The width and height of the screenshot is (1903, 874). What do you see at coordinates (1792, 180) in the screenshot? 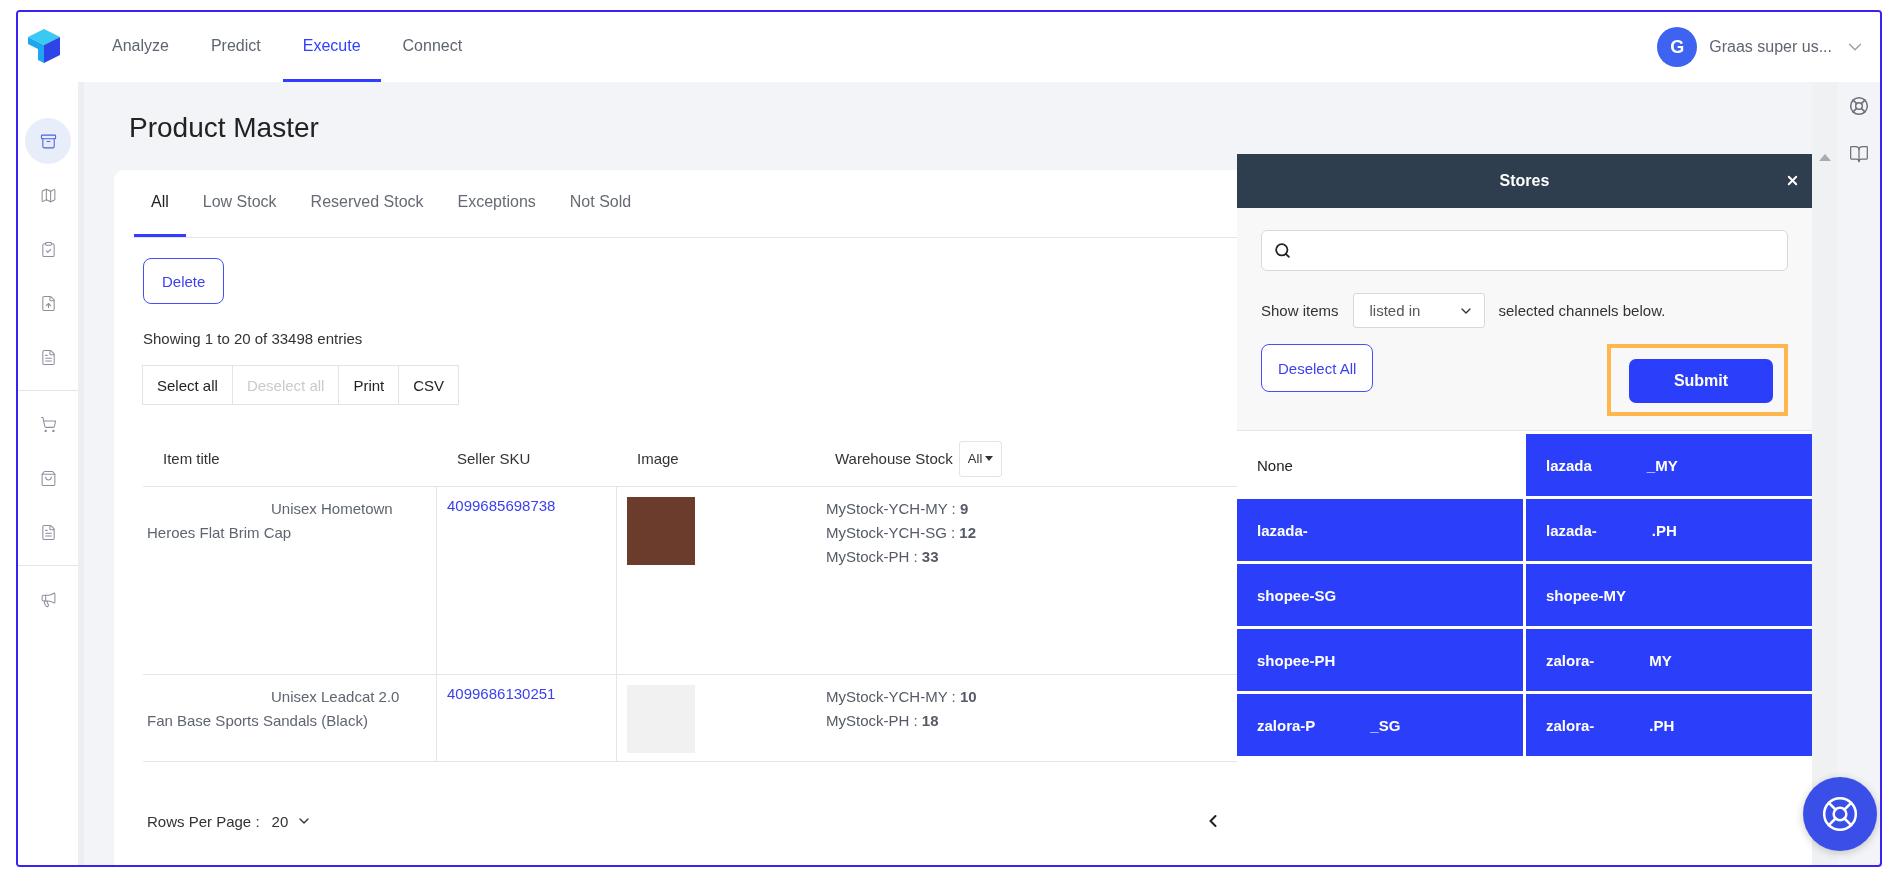
I see `close-button` at bounding box center [1792, 180].